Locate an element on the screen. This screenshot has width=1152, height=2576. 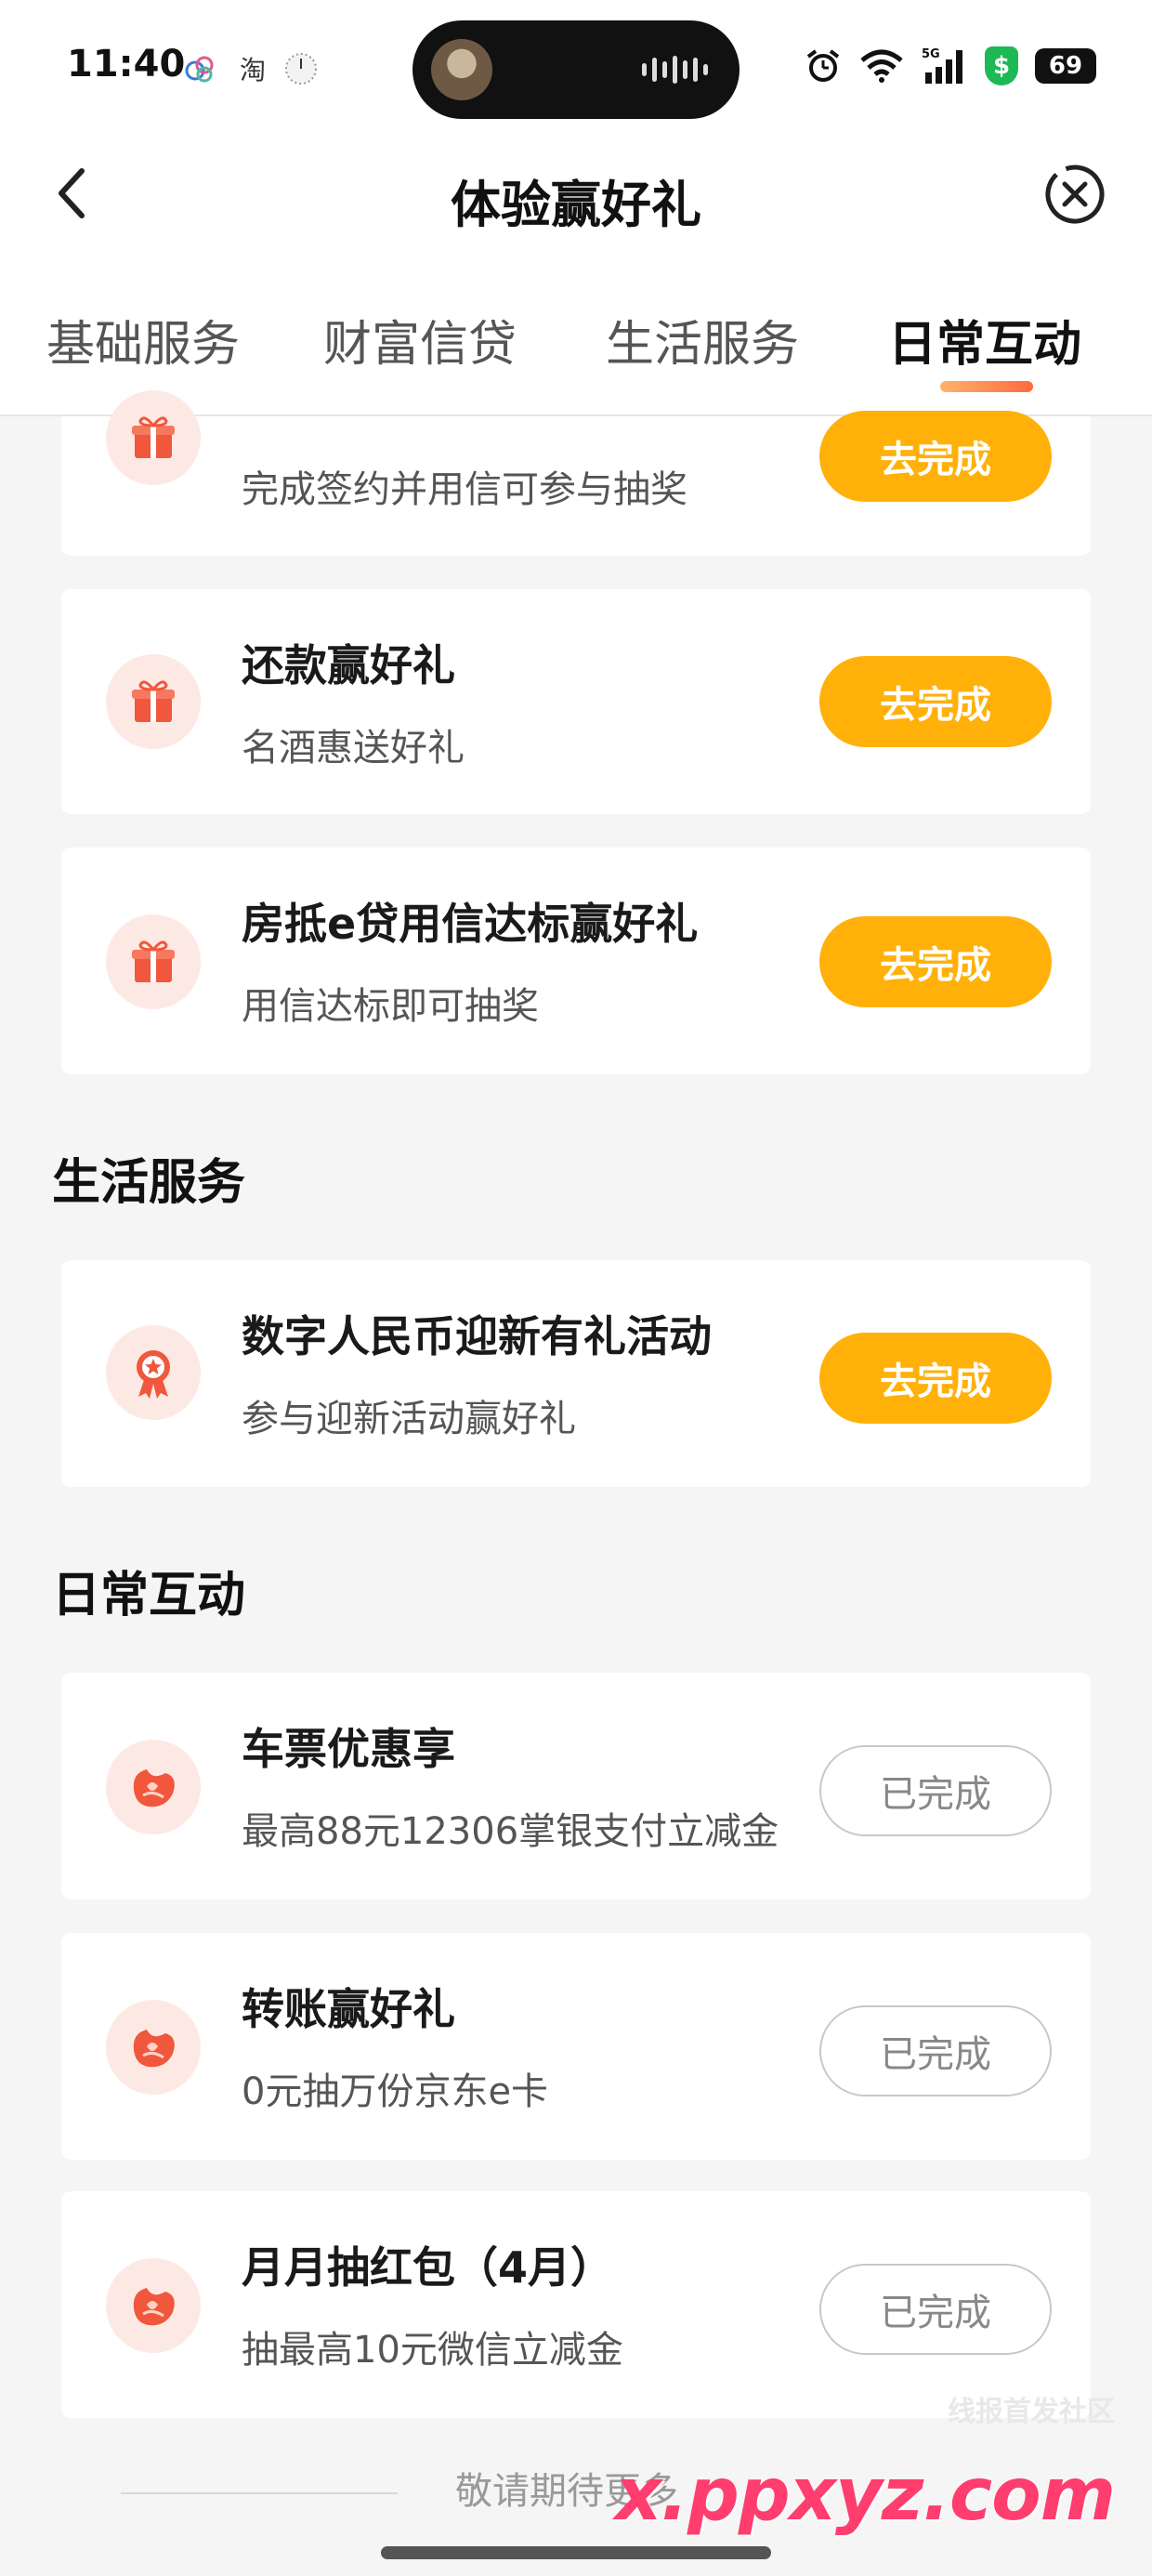
task-title: 车票优惠享 is located at coordinates (348, 1749).